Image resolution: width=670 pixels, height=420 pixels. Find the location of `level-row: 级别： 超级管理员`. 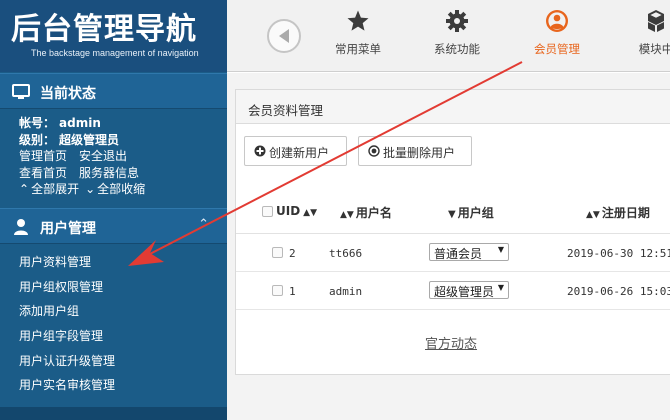

level-row: 级别： 超级管理员 is located at coordinates (119, 140).